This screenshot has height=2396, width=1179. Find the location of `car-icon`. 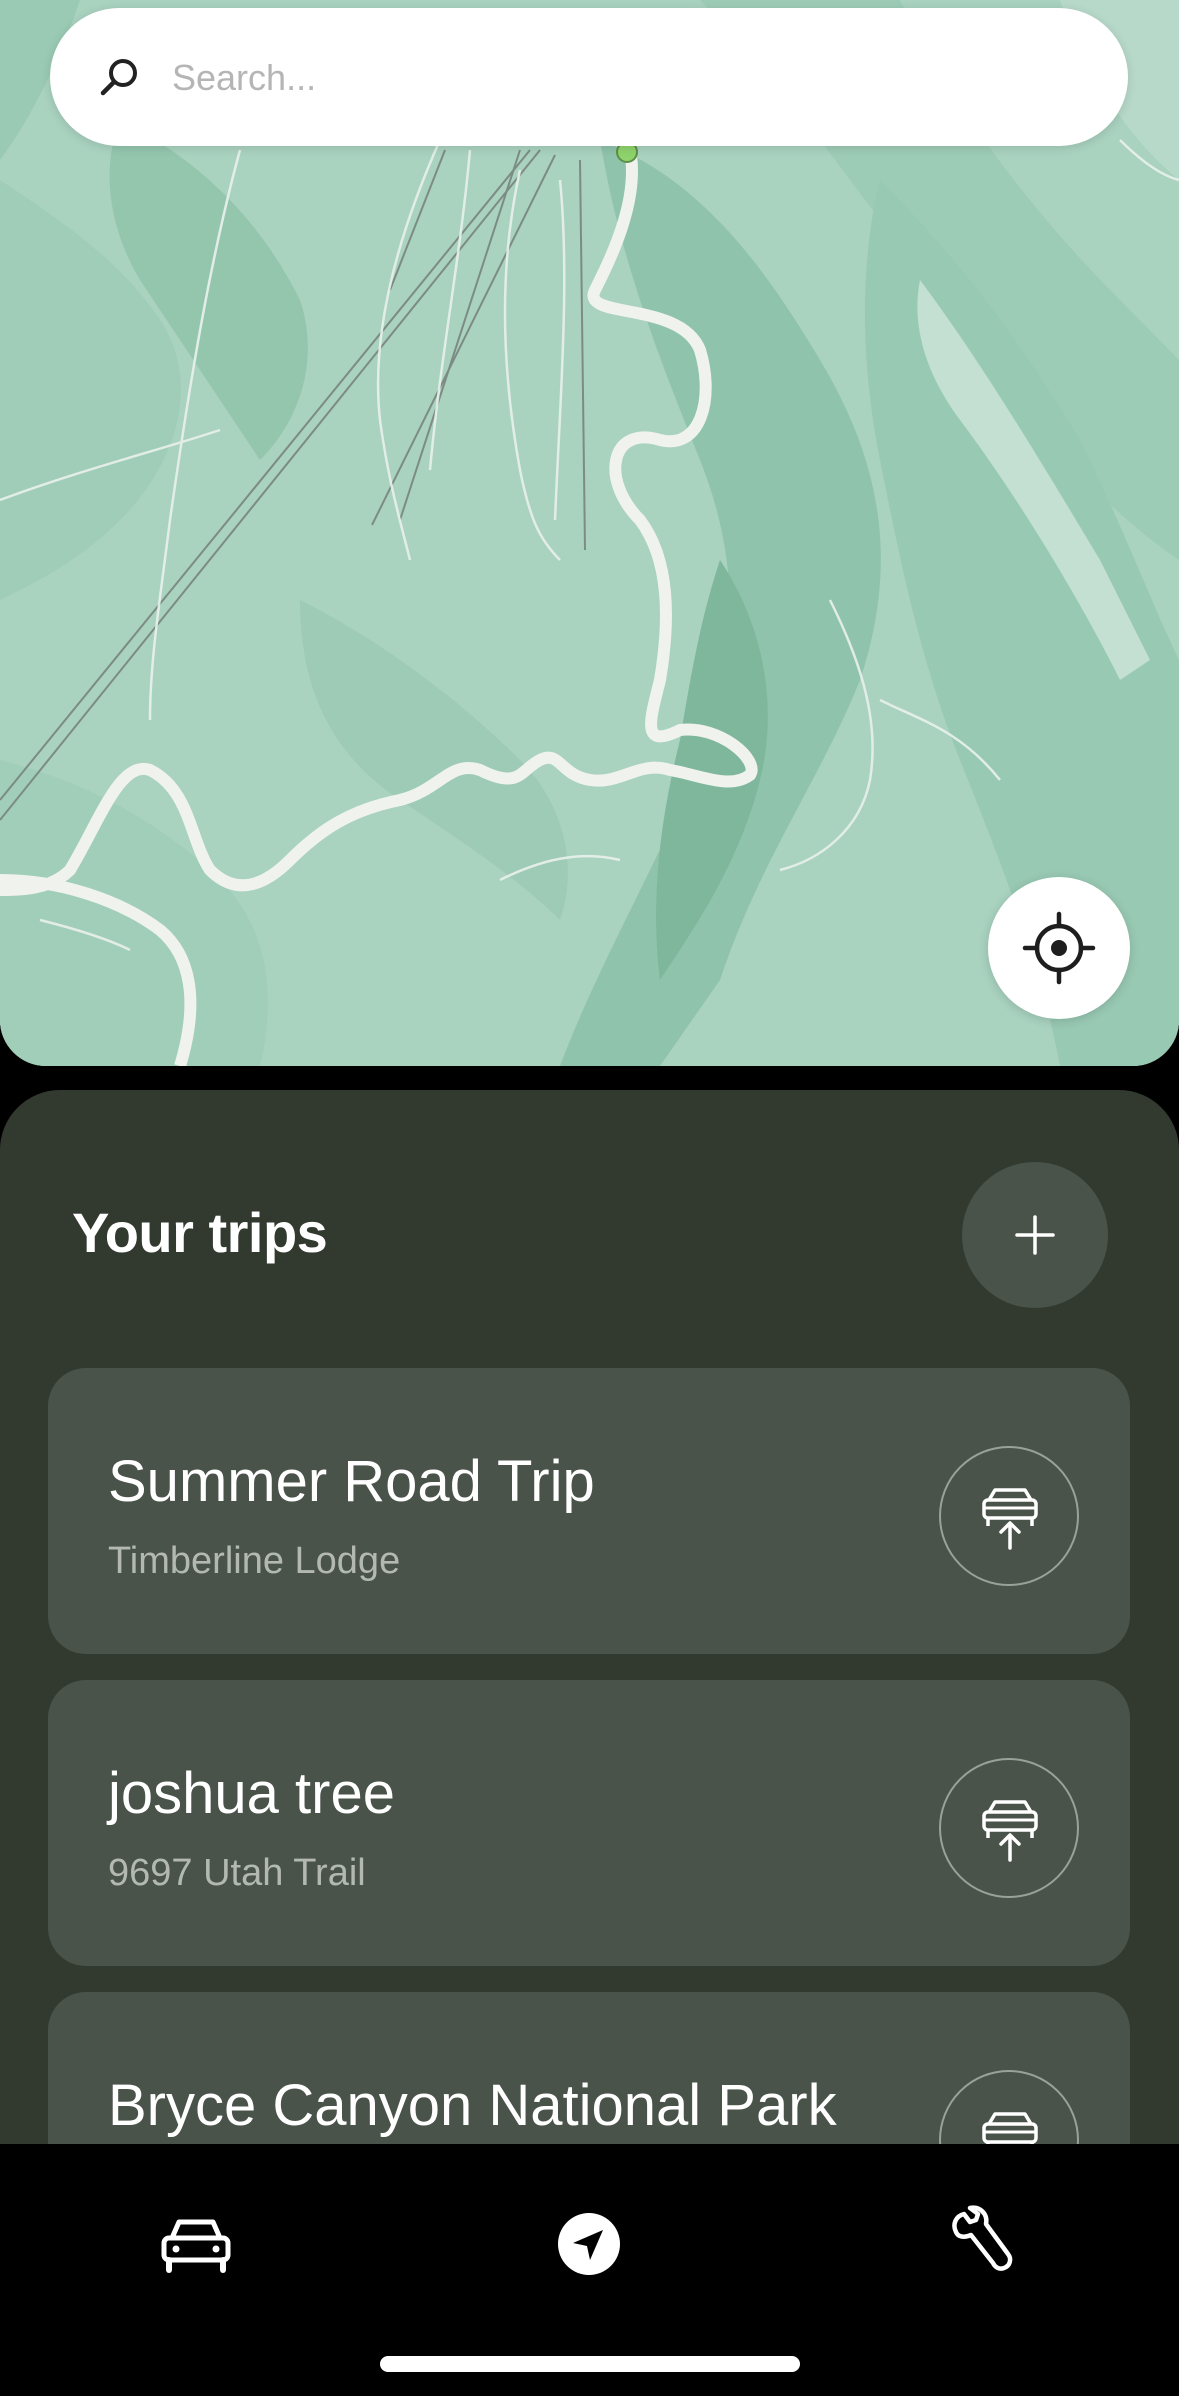

car-icon is located at coordinates (196, 2246).